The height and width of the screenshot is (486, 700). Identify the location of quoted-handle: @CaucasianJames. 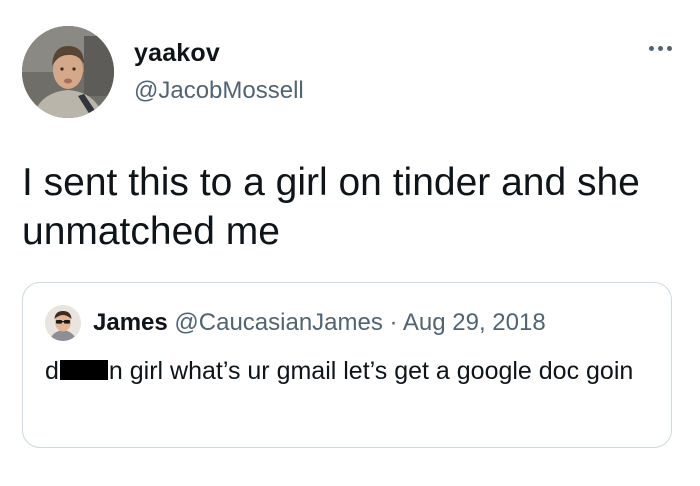
(278, 322).